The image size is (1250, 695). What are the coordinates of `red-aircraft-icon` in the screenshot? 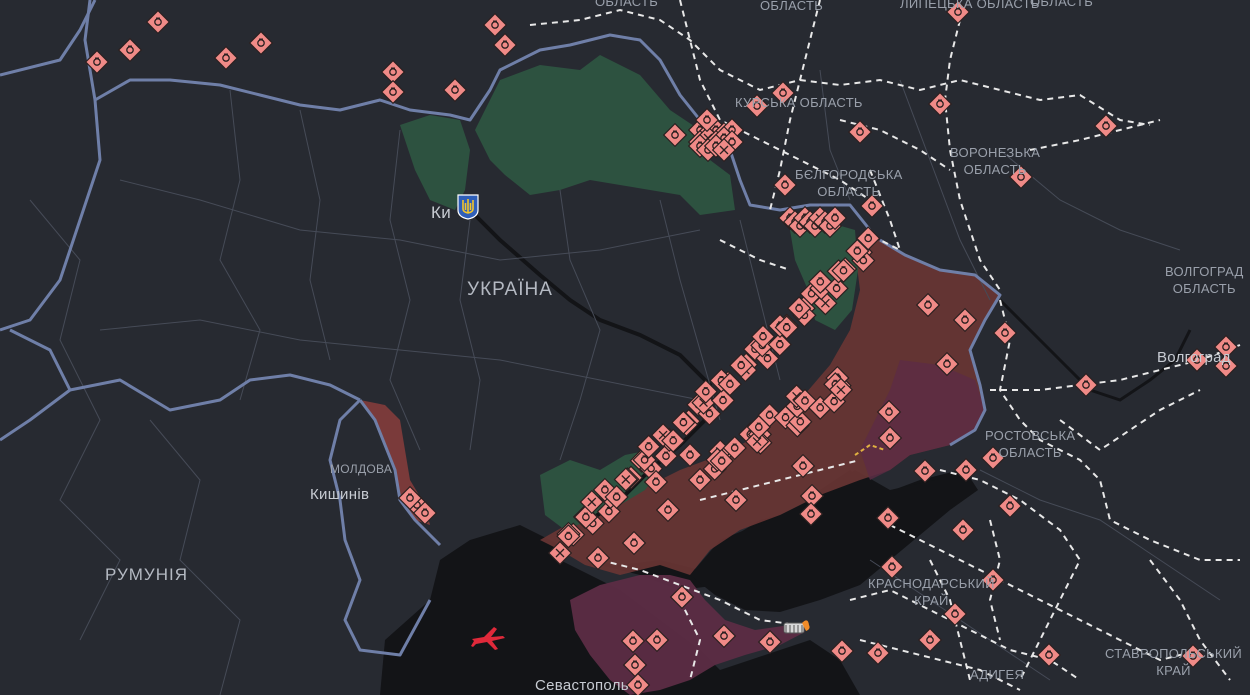 It's located at (488, 638).